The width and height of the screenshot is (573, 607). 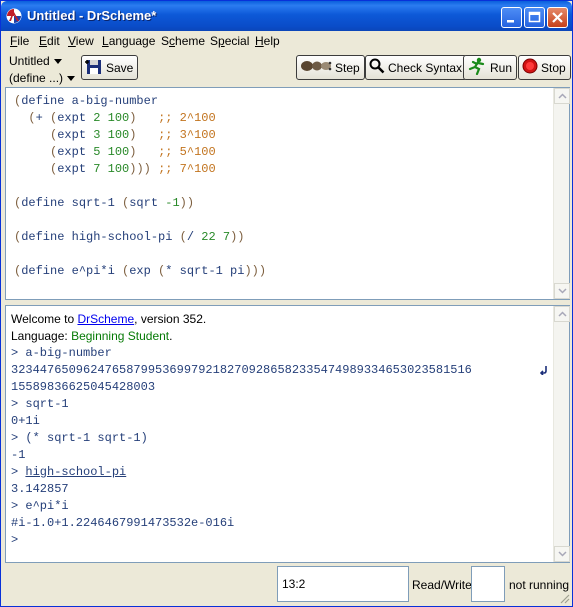 What do you see at coordinates (83, 387) in the screenshot?
I see `repl-result-line: 15589836625045428003` at bounding box center [83, 387].